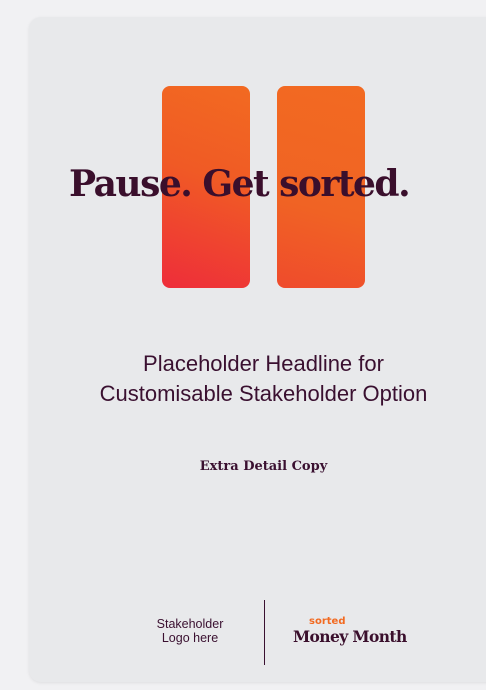  Describe the element at coordinates (264, 632) in the screenshot. I see `footer-divider` at that location.